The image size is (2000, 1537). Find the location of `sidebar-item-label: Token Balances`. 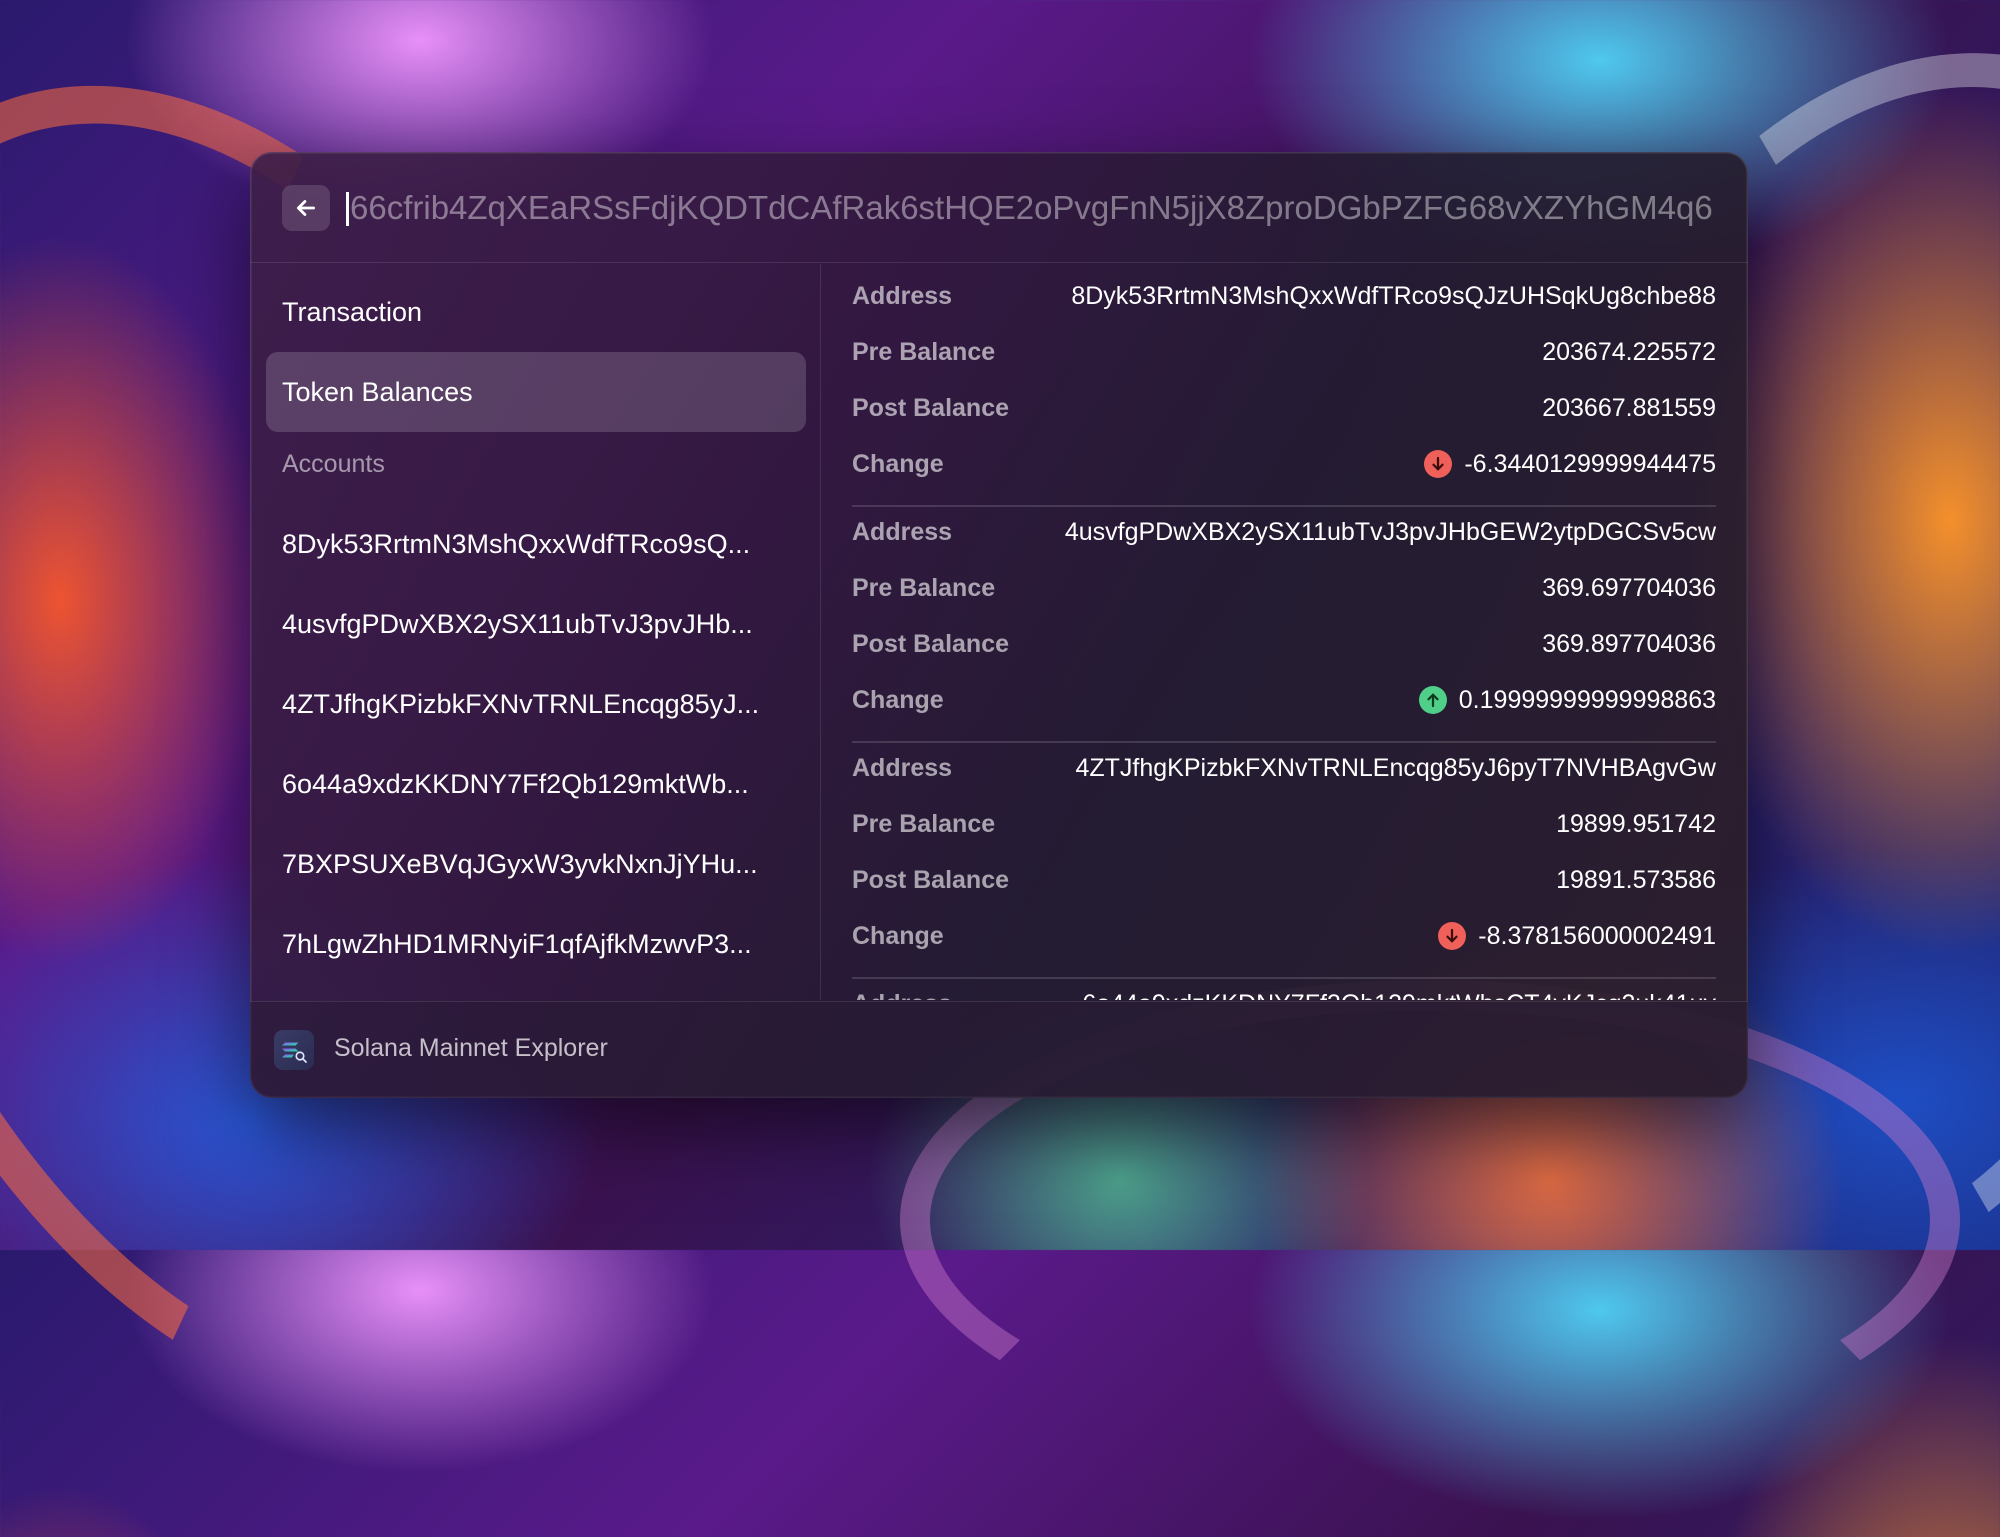

sidebar-item-label: Token Balances is located at coordinates (377, 391).